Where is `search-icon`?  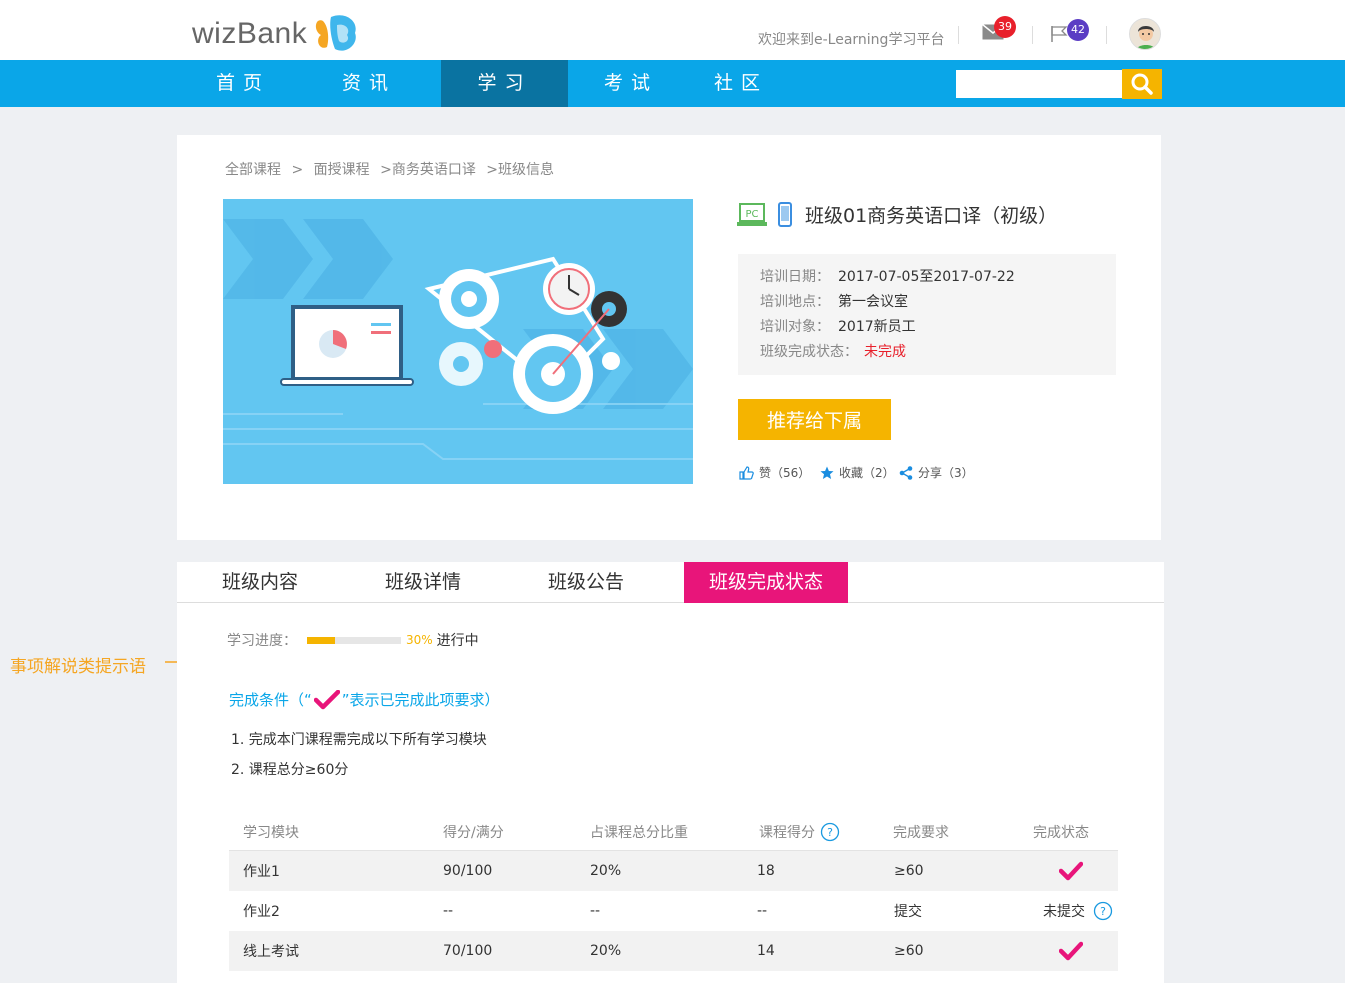 search-icon is located at coordinates (1142, 84).